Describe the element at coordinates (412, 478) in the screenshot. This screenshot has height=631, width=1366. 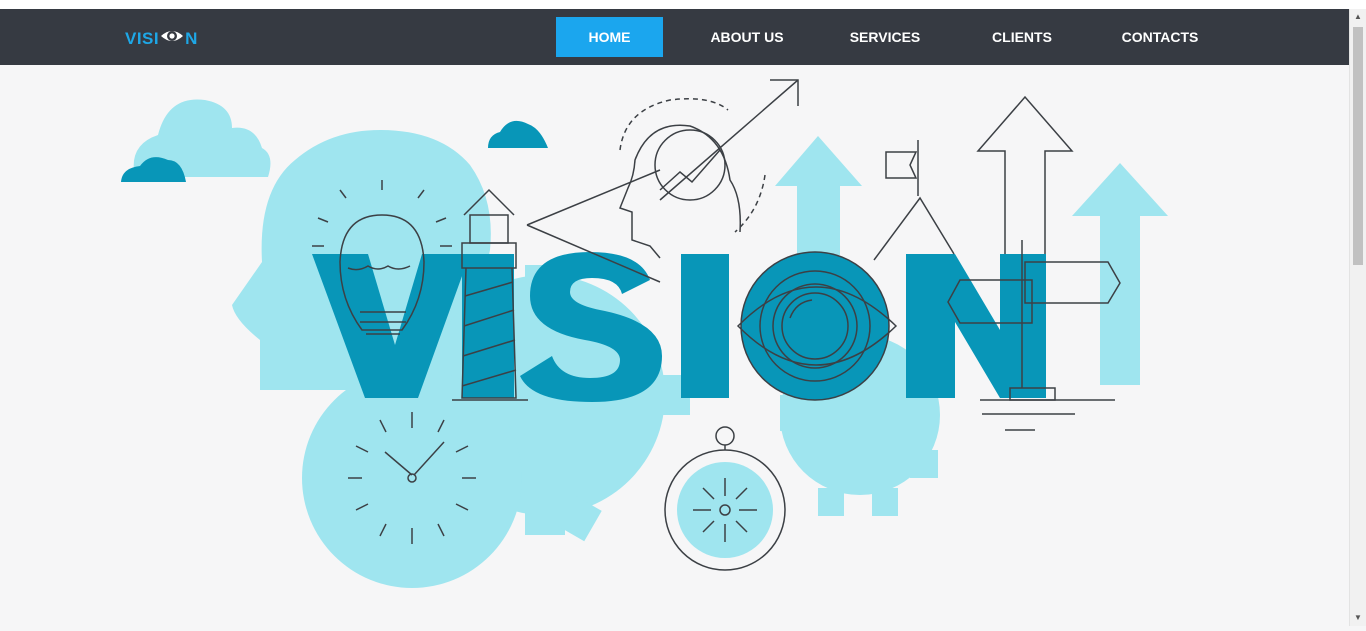
I see `clock-circle-bg` at that location.